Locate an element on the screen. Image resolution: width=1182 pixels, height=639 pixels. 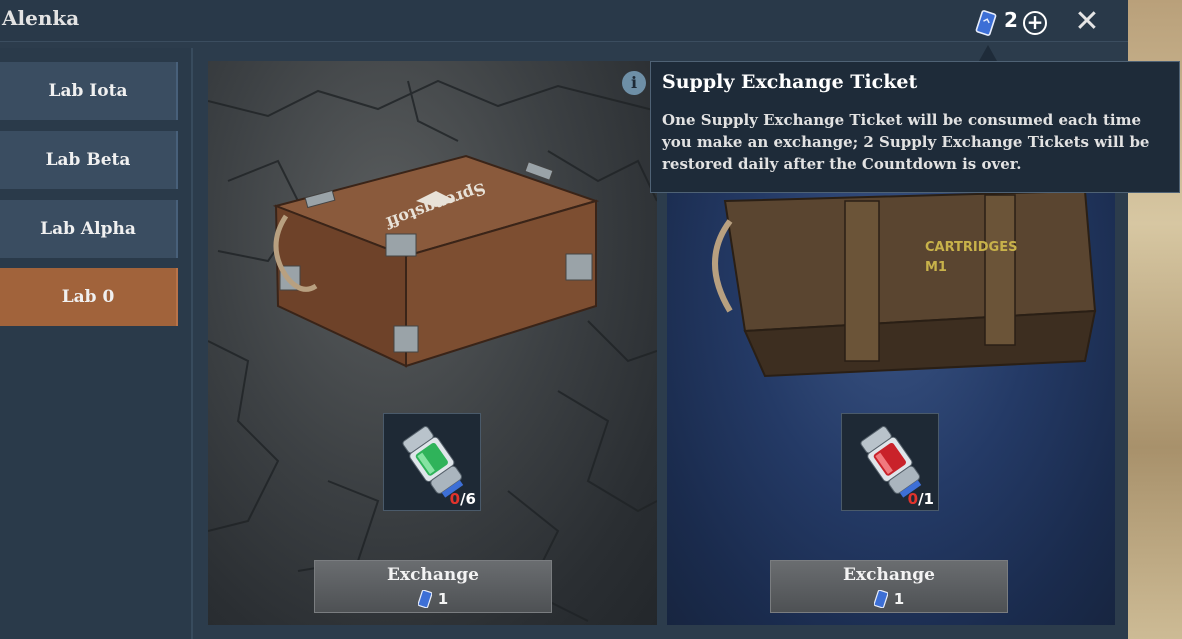
item-count: 0/6 is located at coordinates (463, 499).